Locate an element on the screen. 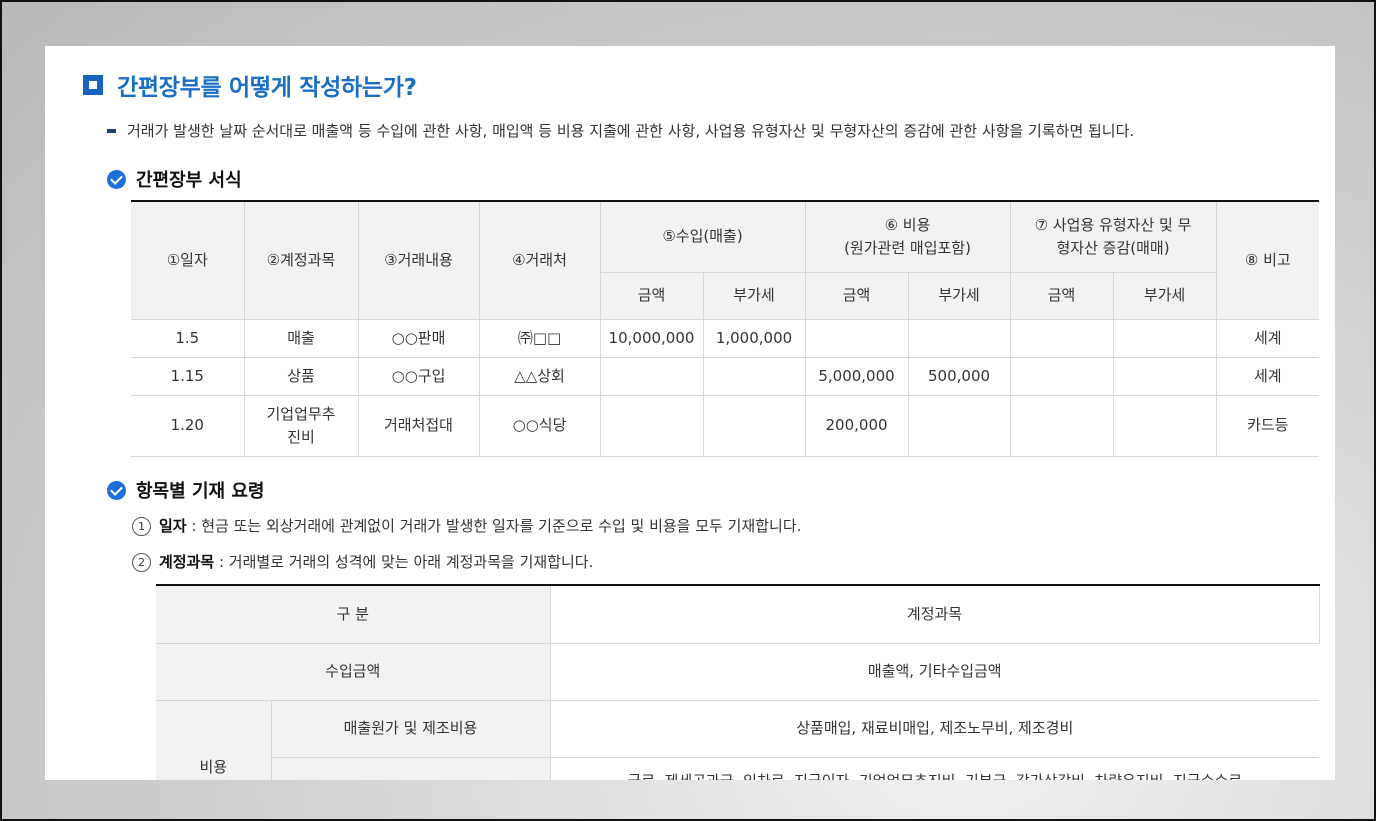 The height and width of the screenshot is (821, 1376). square-bullet-icon is located at coordinates (93, 85).